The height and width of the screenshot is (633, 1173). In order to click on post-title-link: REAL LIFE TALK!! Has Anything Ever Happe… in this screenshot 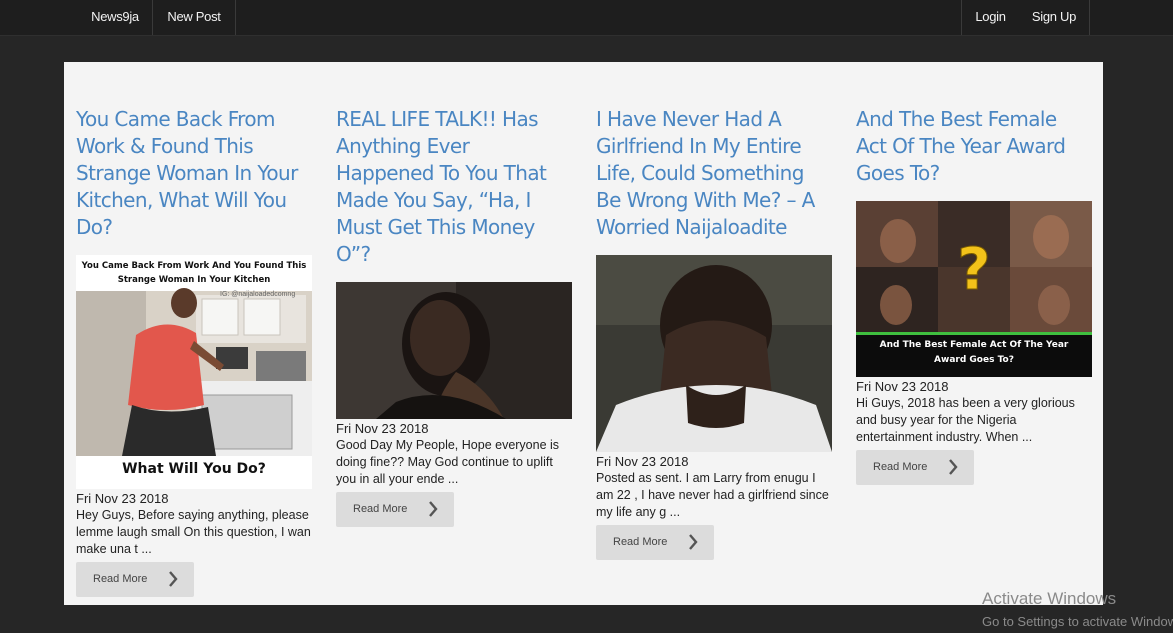, I will do `click(454, 187)`.